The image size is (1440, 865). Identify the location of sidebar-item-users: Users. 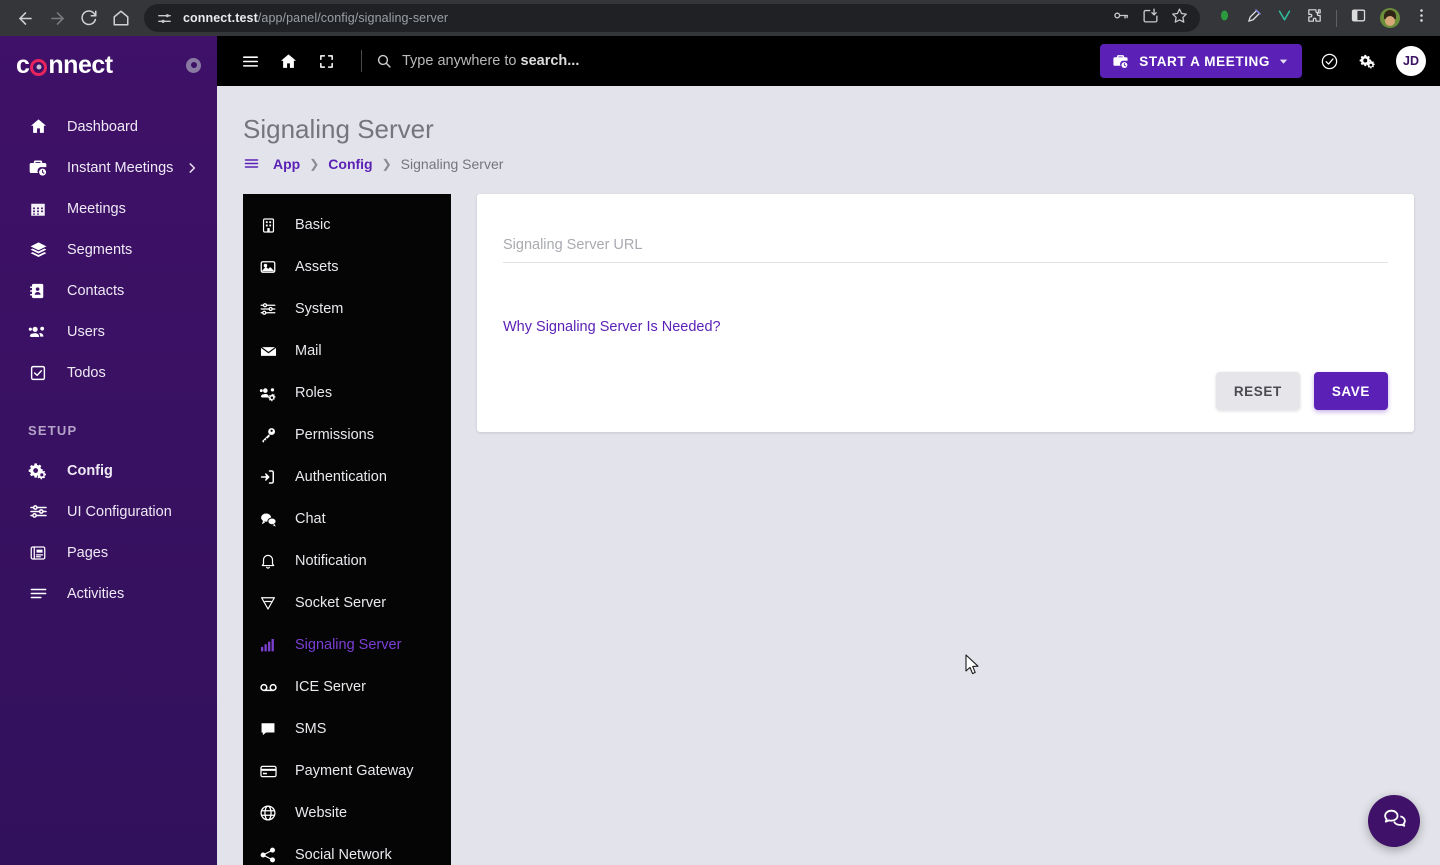
(108, 331).